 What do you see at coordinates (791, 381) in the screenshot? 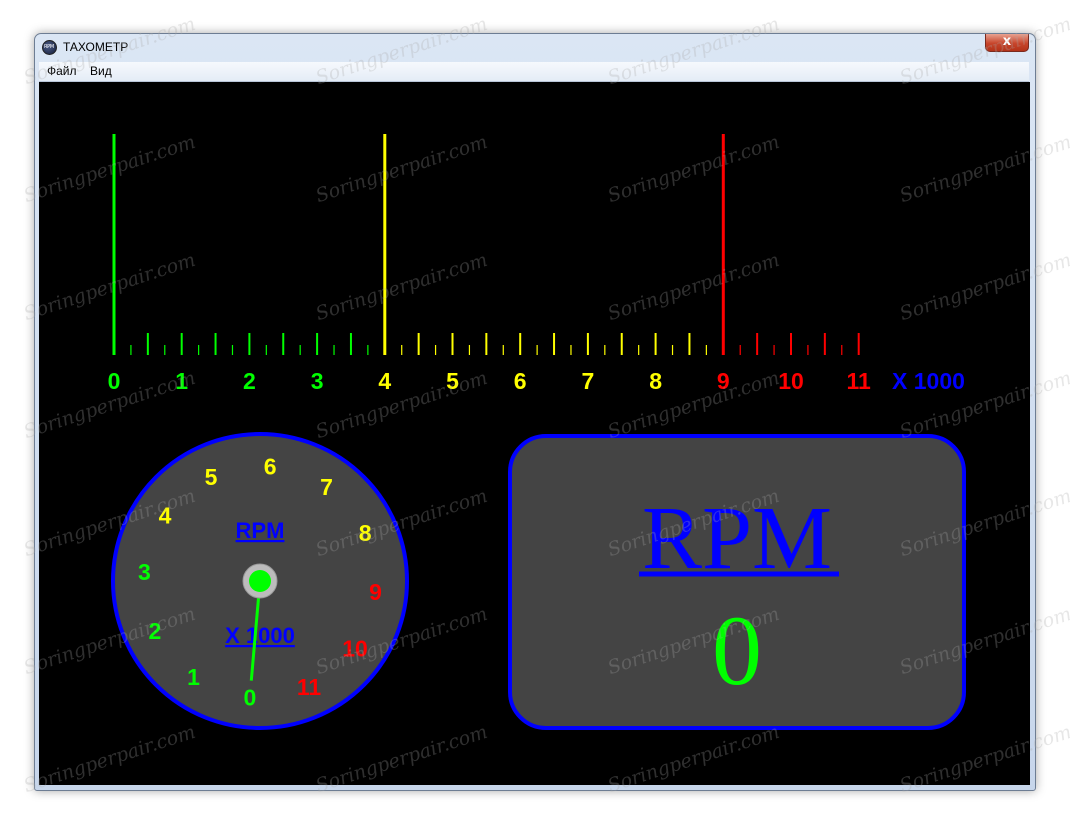
I see `scale-tick-label: 10` at bounding box center [791, 381].